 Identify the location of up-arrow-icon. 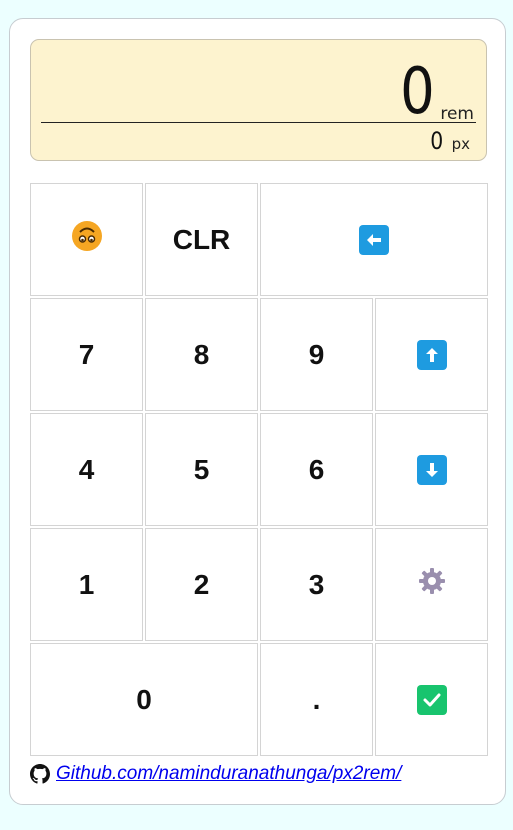
(431, 354).